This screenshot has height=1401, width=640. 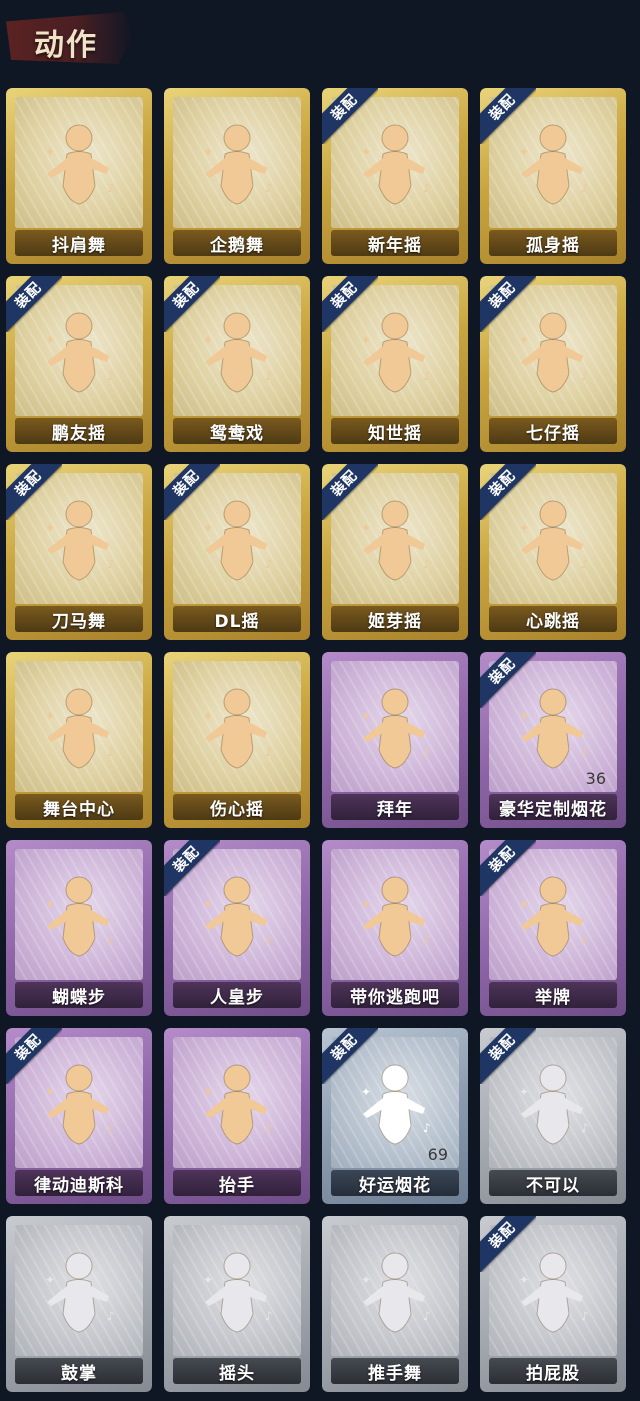 I want to click on emote-card: ✦ ♪ 不可以 装配, so click(x=553, y=1116).